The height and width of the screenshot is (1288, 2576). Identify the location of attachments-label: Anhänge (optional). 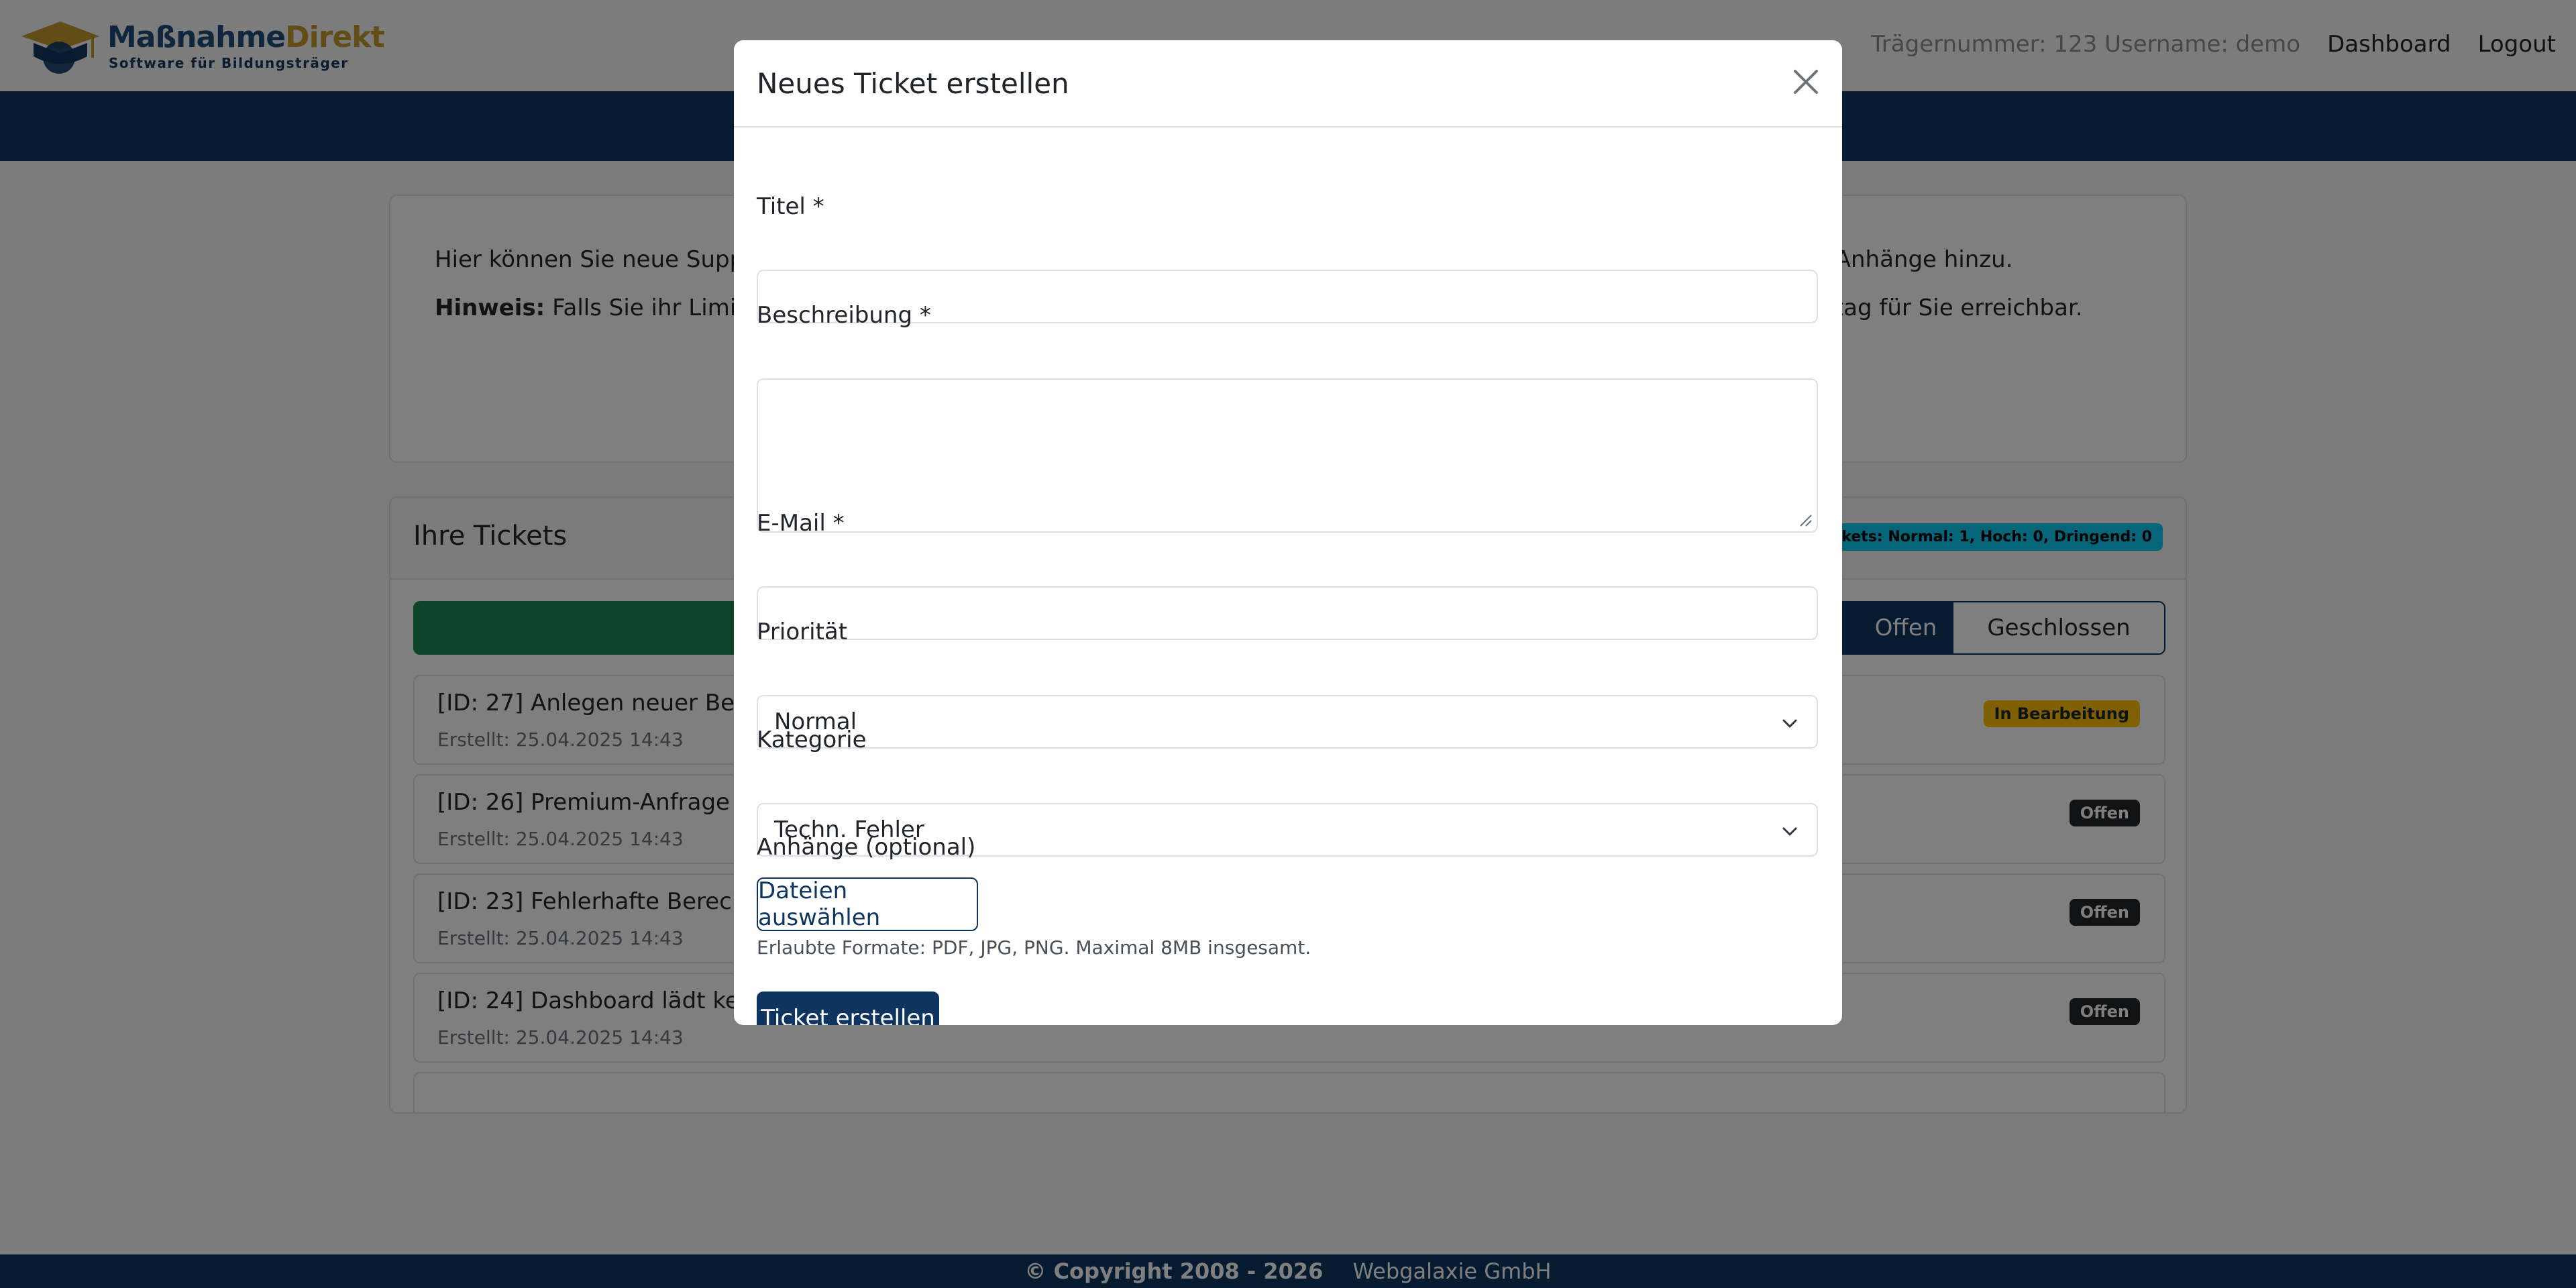
(866, 847).